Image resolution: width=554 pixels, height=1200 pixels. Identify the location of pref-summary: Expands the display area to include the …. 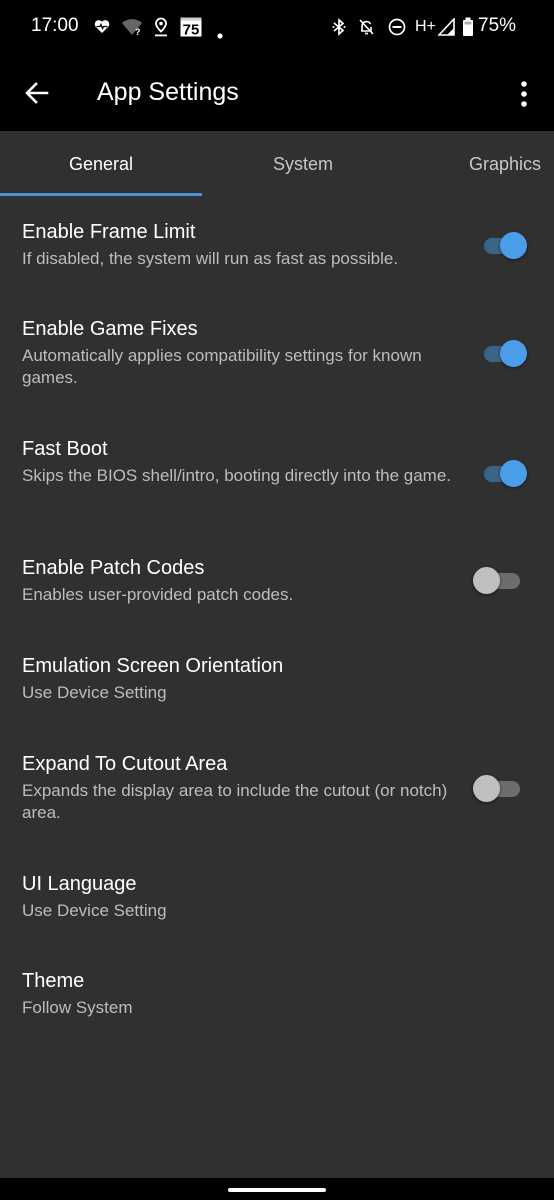
(235, 801).